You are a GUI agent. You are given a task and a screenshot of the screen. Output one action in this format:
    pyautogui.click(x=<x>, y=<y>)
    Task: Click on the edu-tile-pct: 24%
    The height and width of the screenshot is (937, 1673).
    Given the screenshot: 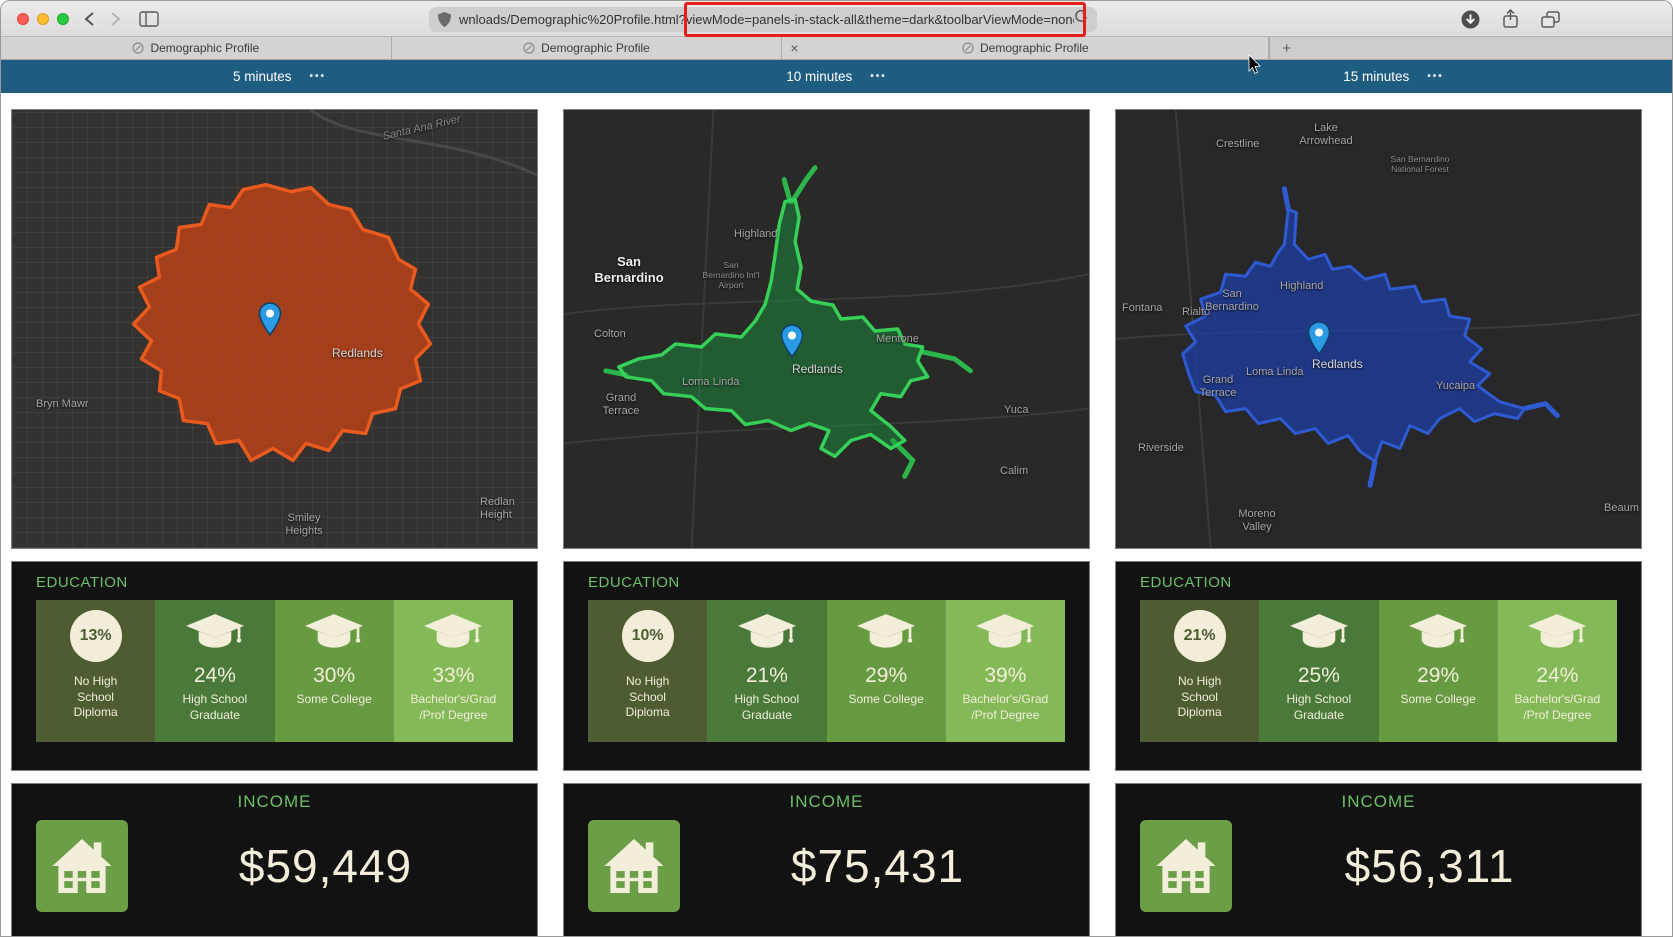 What is the action you would take?
    pyautogui.click(x=214, y=675)
    